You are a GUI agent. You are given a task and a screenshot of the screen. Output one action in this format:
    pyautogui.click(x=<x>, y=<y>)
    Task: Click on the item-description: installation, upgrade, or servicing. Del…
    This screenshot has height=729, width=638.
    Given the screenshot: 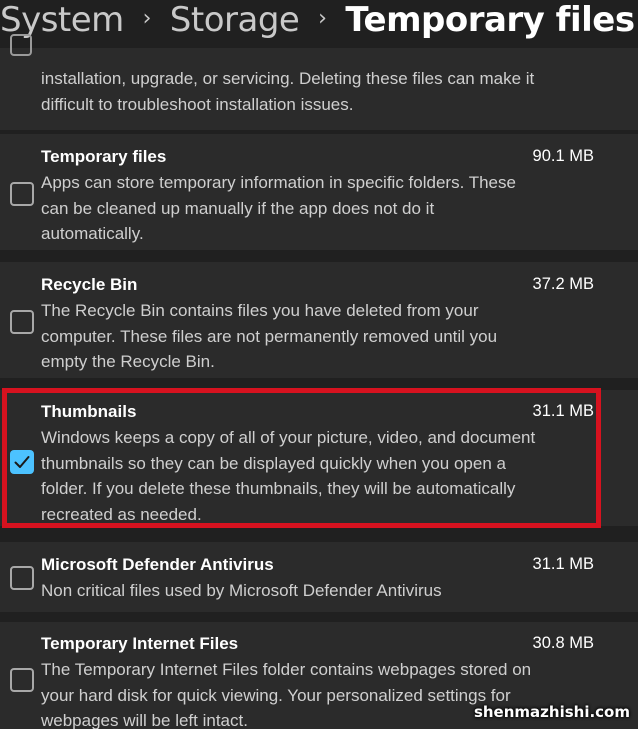 What is the action you would take?
    pyautogui.click(x=288, y=91)
    